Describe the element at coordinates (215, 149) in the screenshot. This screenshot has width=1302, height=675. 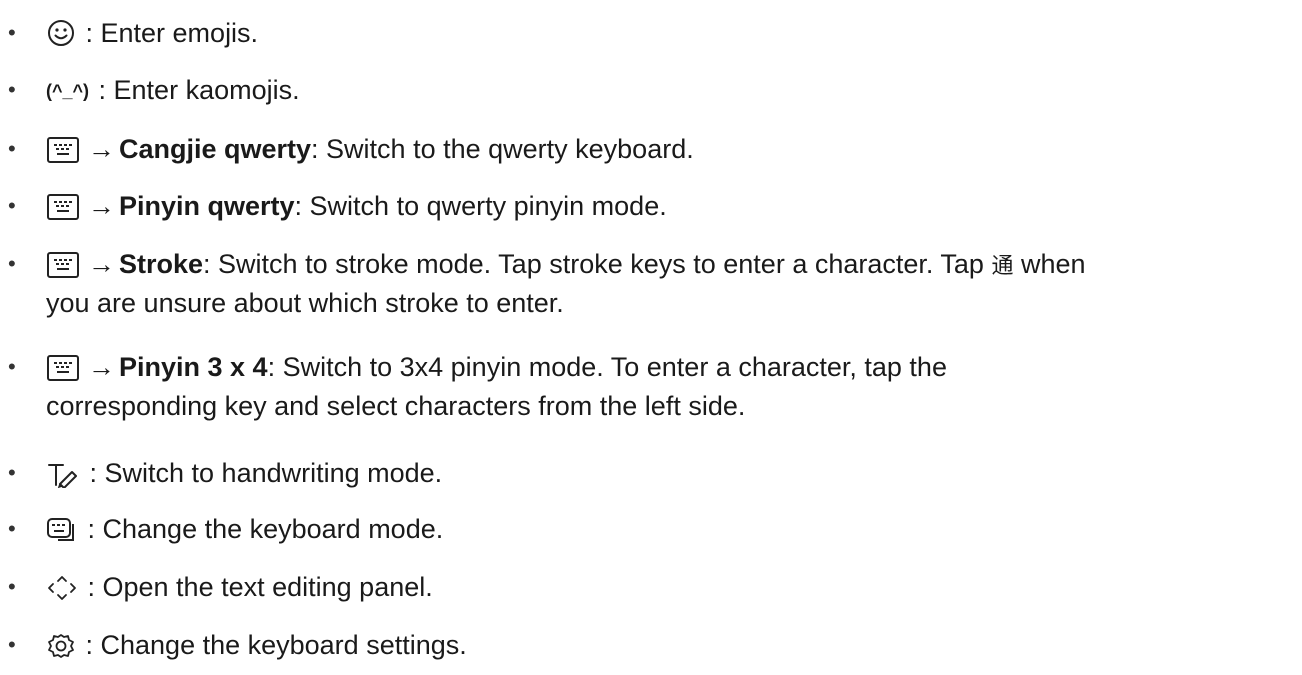
I see `option-name: Cangjie qwerty` at that location.